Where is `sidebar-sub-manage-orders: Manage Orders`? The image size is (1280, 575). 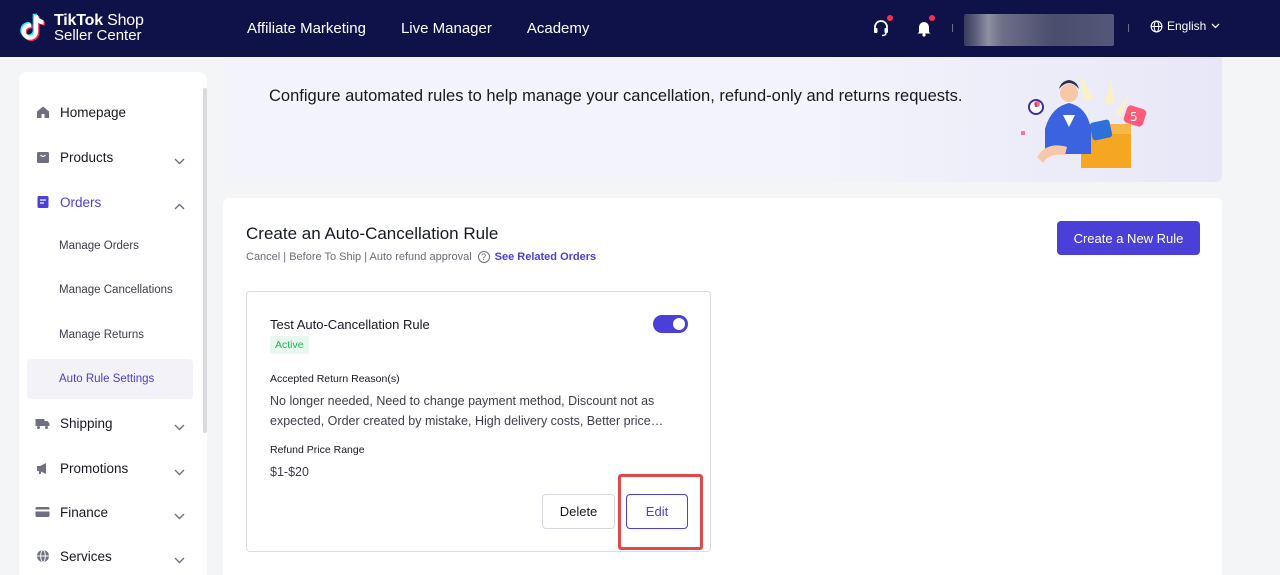
sidebar-sub-manage-orders: Manage Orders is located at coordinates (110, 246).